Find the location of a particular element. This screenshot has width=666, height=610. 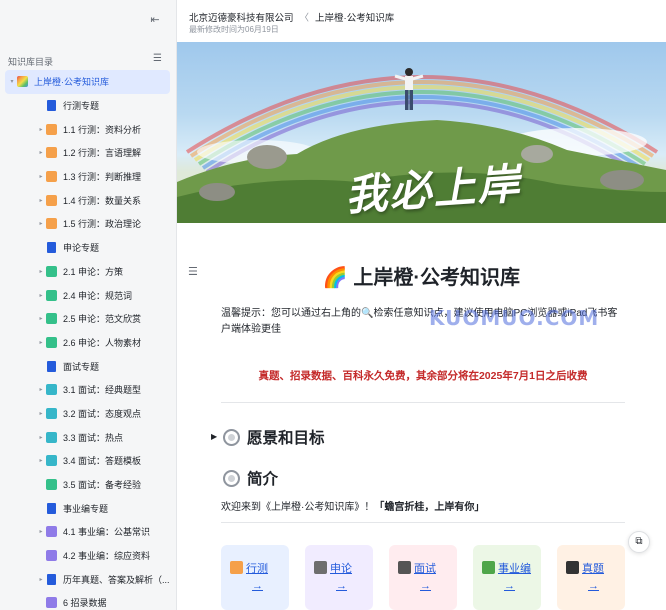

sidebar-item: ▸ 2.5 申论：范文欣赏 is located at coordinates (88, 319).